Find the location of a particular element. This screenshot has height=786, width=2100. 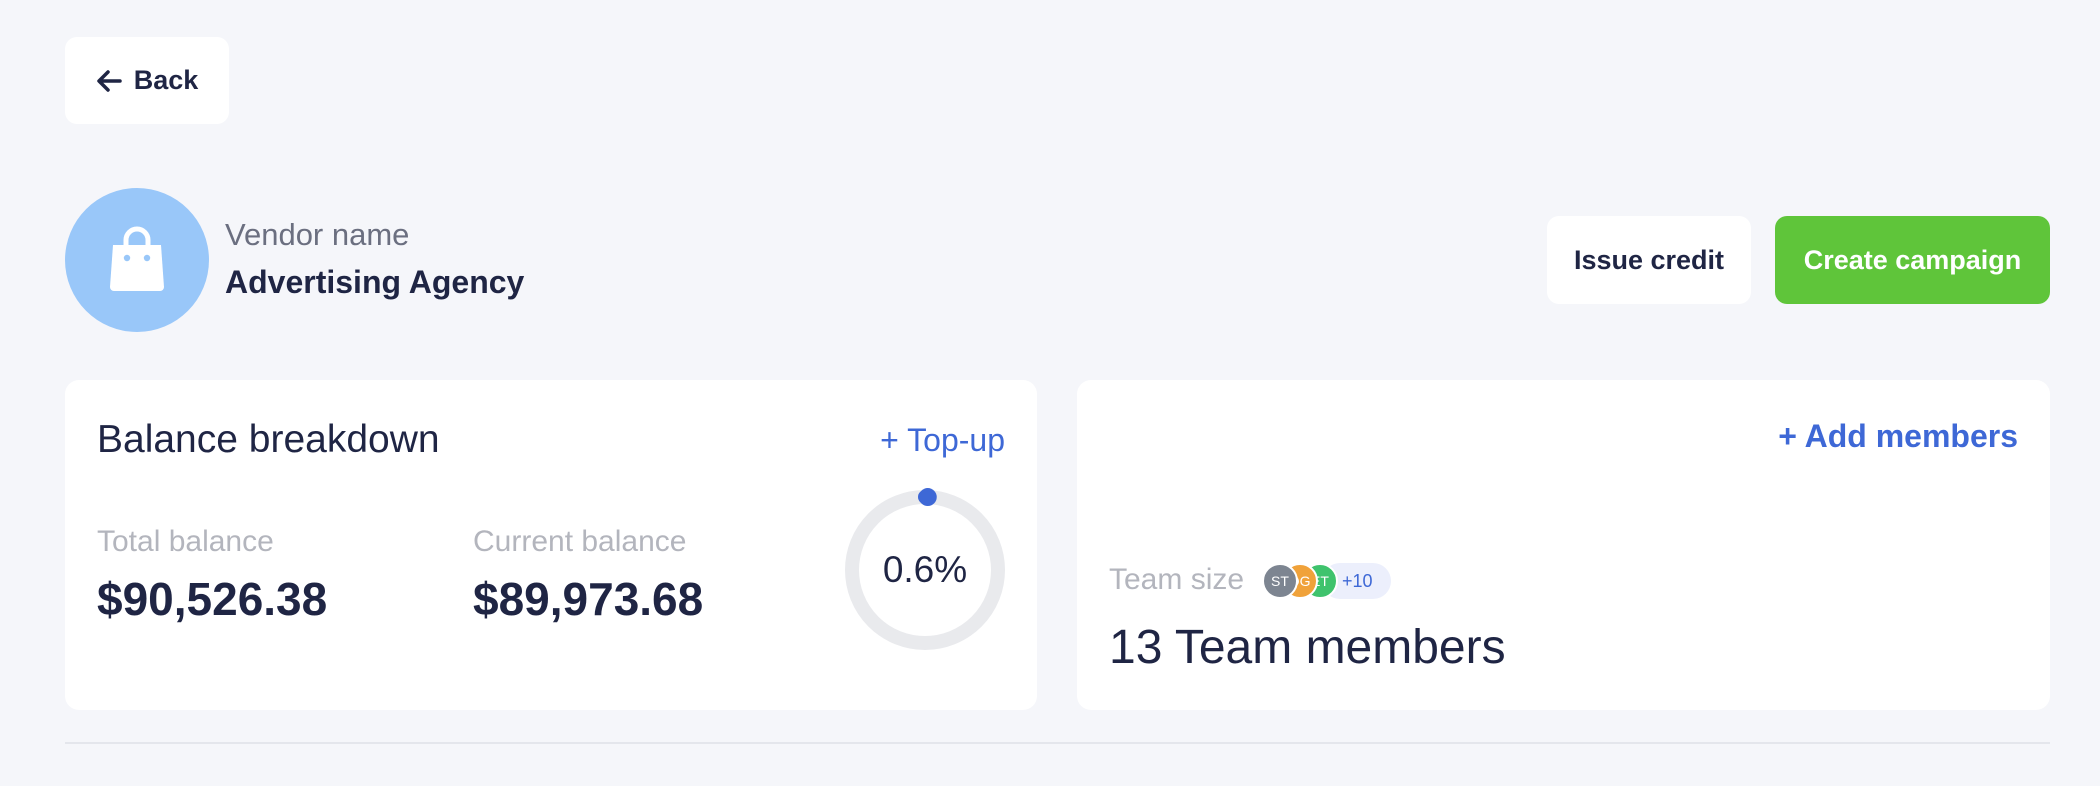

vendor-avatar is located at coordinates (137, 260).